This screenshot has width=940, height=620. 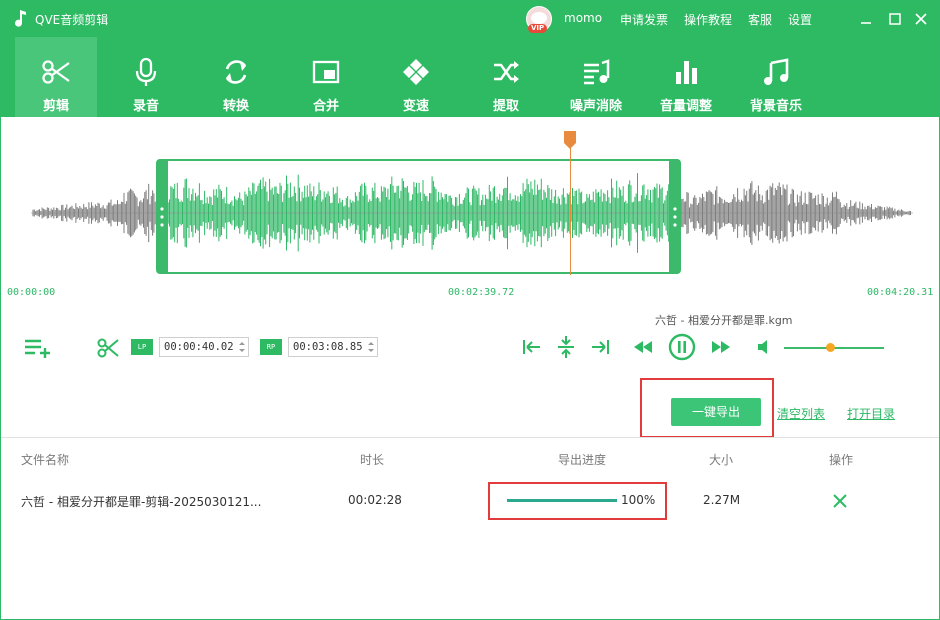 I want to click on fast-forward-icon, so click(x=721, y=347).